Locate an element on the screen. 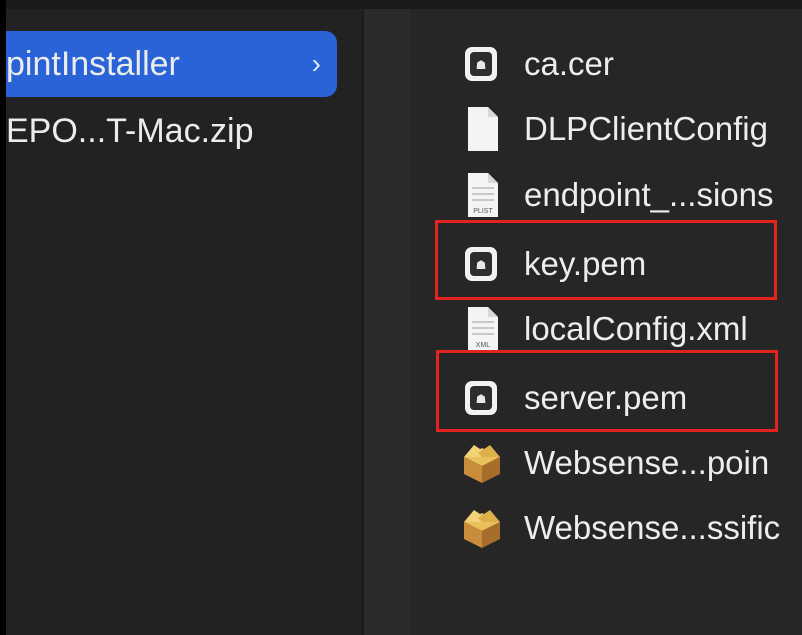 This screenshot has height=635, width=802. file-item-websense-endpoint-pkg: Websense...poin is located at coordinates (631, 463).